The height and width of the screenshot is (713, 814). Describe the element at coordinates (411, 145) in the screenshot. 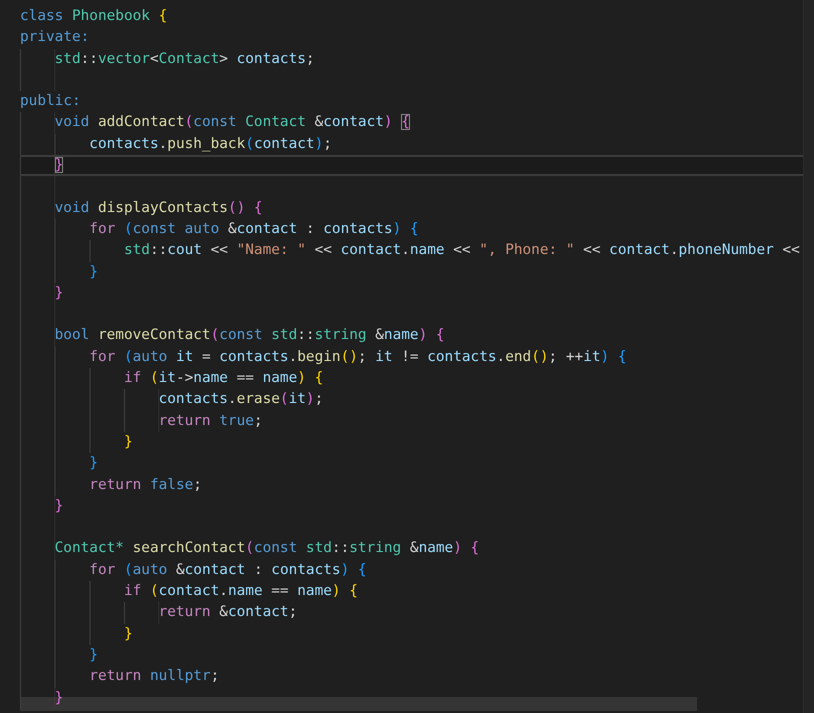

I see `code-line: contacts.push_back(contact);` at that location.